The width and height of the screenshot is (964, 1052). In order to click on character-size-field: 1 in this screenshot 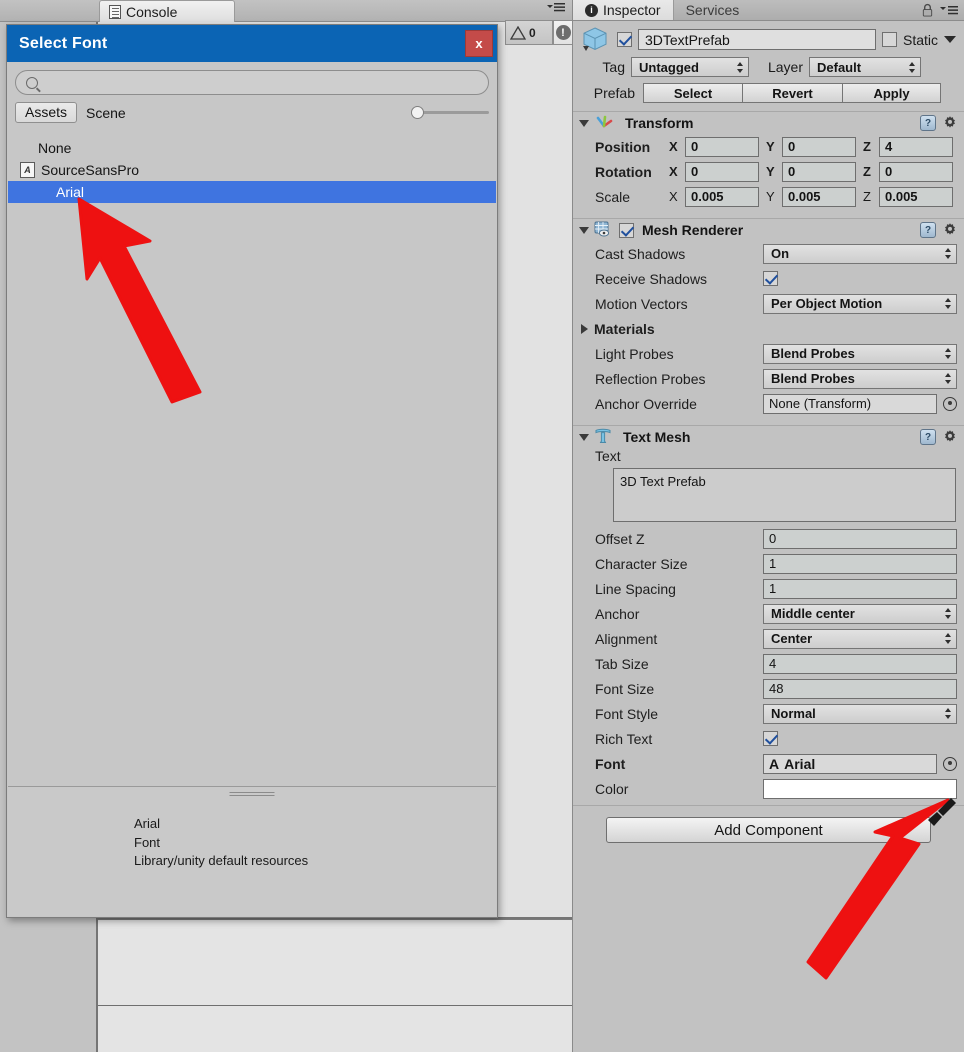, I will do `click(860, 563)`.